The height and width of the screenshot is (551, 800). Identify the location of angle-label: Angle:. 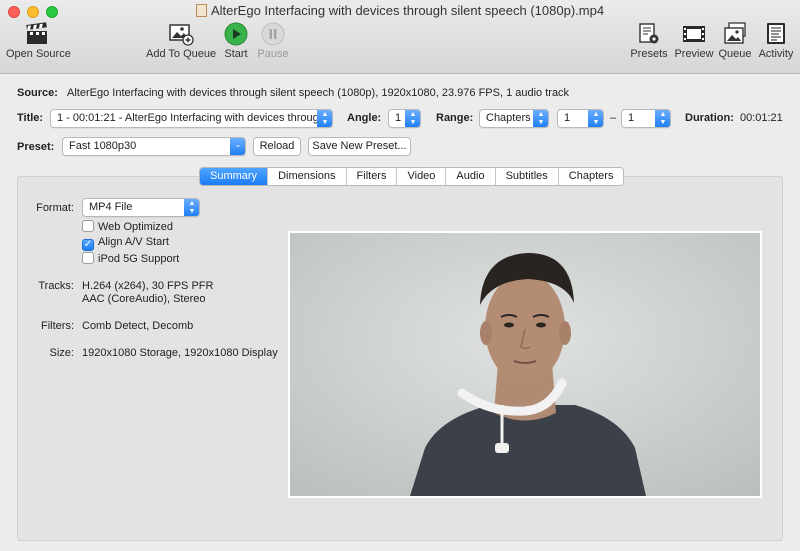
(364, 118).